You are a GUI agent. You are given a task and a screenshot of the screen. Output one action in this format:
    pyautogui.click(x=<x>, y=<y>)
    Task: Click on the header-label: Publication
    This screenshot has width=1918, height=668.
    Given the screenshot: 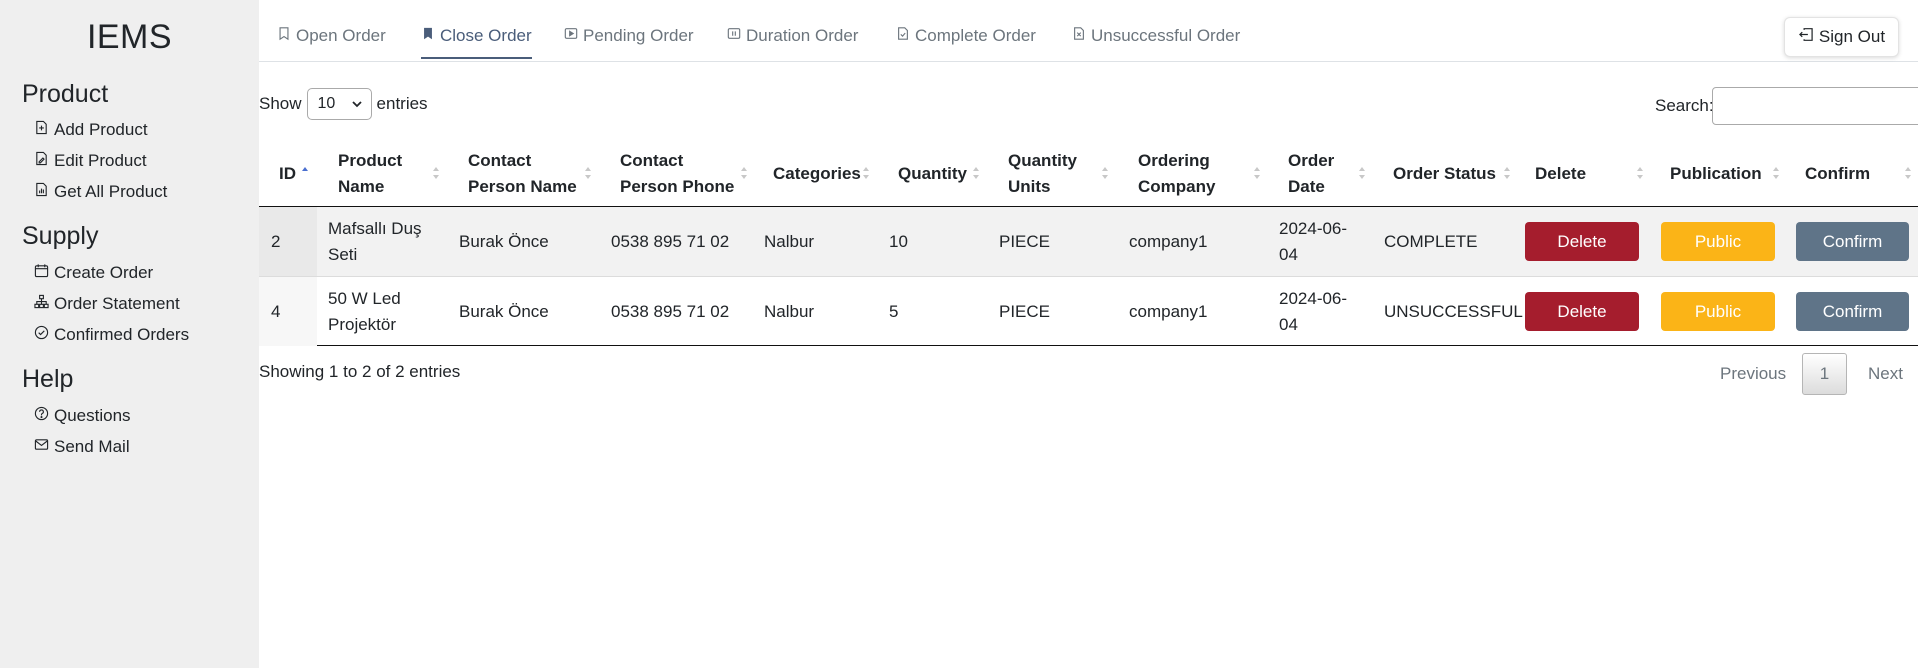 What is the action you would take?
    pyautogui.click(x=1716, y=173)
    